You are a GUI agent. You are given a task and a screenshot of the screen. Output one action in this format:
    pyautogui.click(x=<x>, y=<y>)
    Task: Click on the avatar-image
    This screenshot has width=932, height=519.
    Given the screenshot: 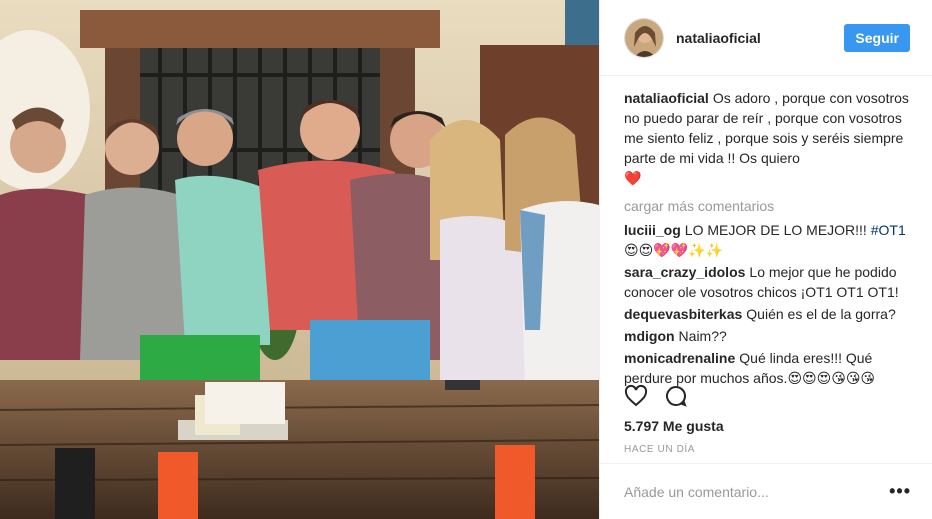 What is the action you would take?
    pyautogui.click(x=644, y=37)
    